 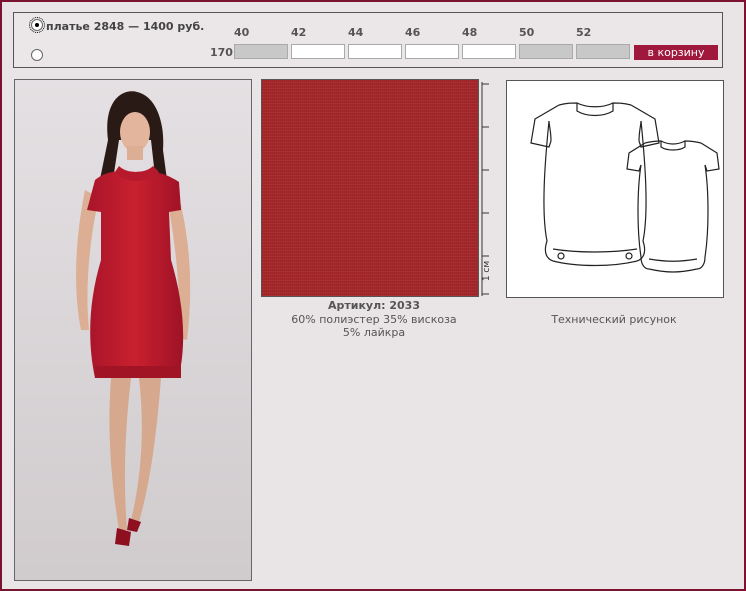 I want to click on product-radio-second, so click(x=37, y=55).